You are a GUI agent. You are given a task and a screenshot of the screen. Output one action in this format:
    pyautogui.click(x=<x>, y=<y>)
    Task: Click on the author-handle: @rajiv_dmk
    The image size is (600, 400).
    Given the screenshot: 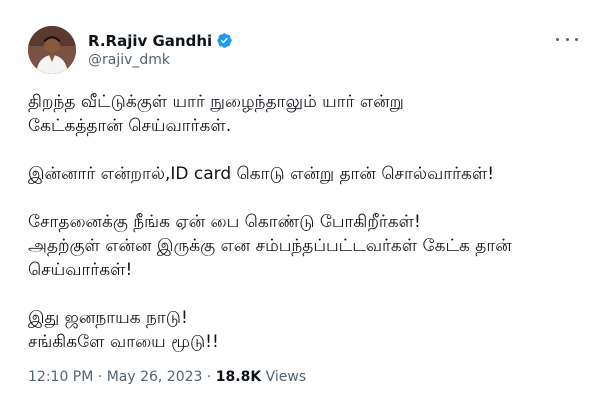 What is the action you would take?
    pyautogui.click(x=160, y=60)
    